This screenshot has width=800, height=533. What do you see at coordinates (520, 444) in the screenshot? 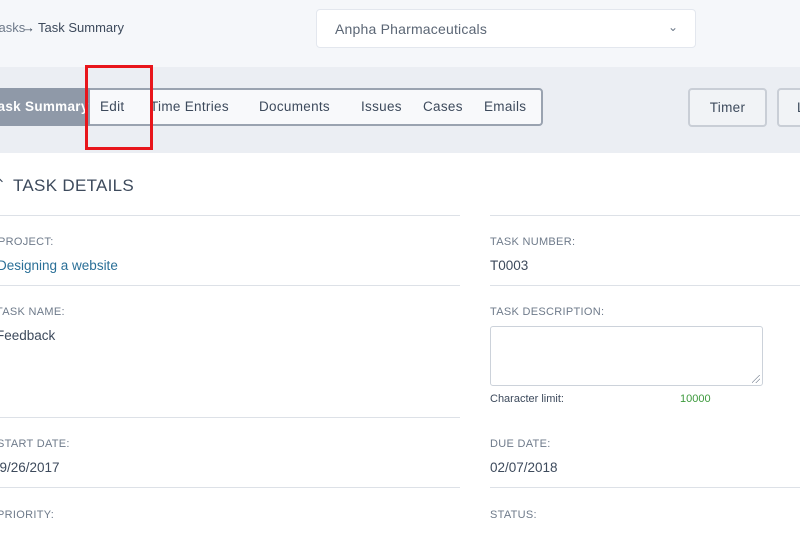
I see `due-date-label: DUE DATE:` at bounding box center [520, 444].